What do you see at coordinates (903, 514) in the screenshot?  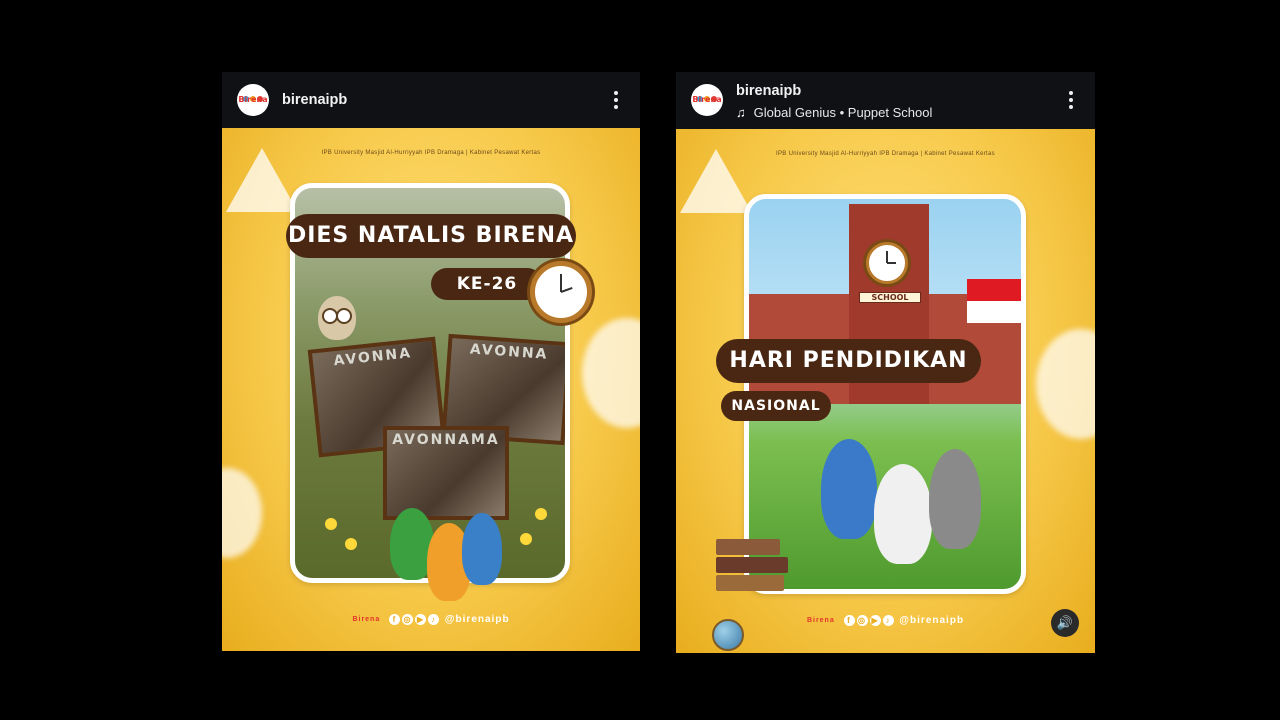 I see `character-girl-illustration` at bounding box center [903, 514].